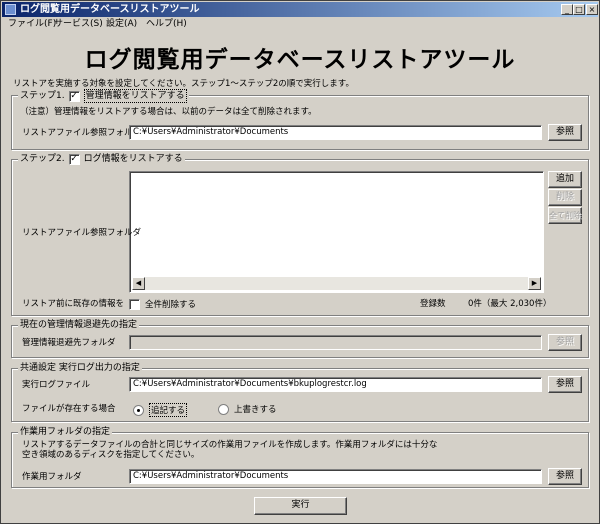  I want to click on menu-file: ファイル(F), so click(32, 24).